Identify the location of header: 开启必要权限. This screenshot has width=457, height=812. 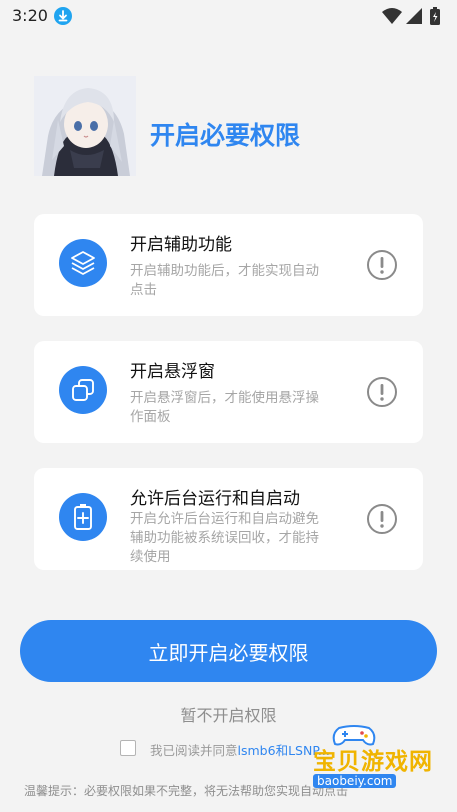
(229, 126).